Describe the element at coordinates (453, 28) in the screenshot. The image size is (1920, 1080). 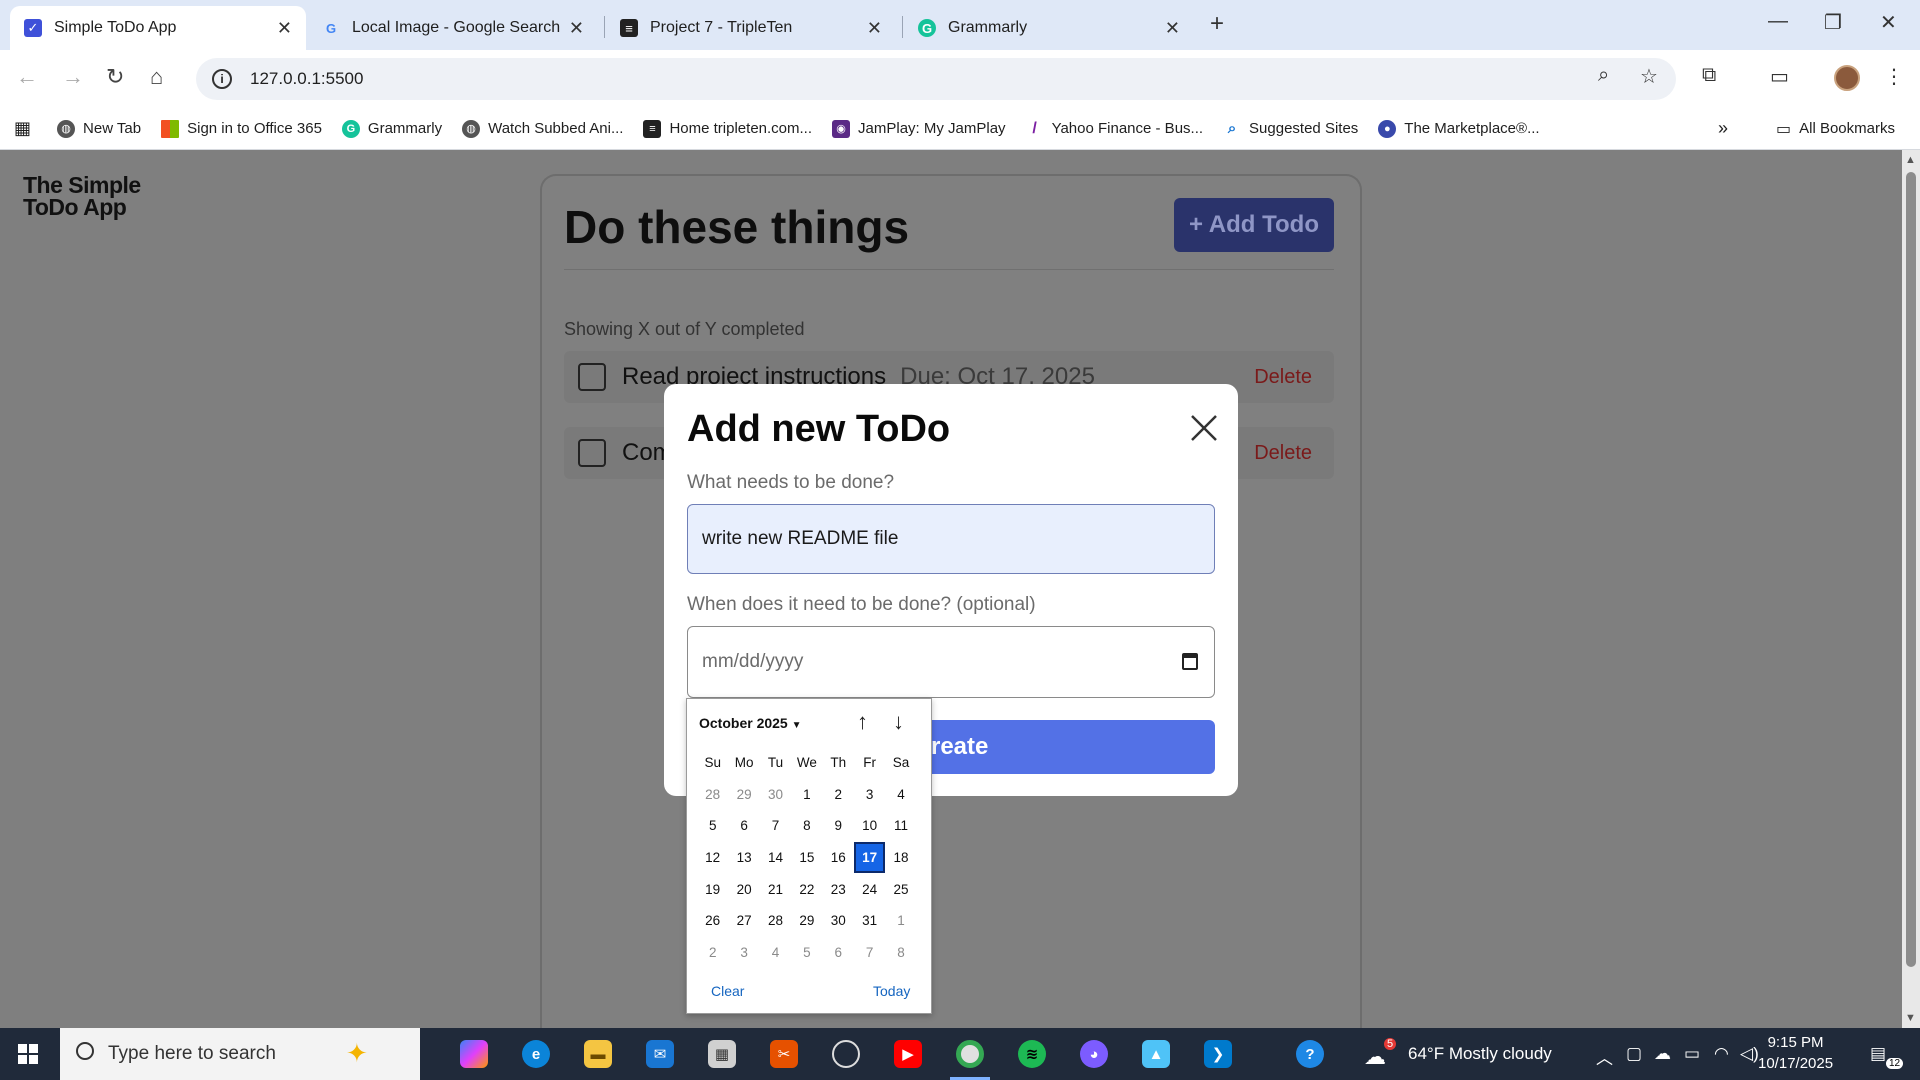
I see `tab-google-search: G Local Image - Google Search ✕` at that location.